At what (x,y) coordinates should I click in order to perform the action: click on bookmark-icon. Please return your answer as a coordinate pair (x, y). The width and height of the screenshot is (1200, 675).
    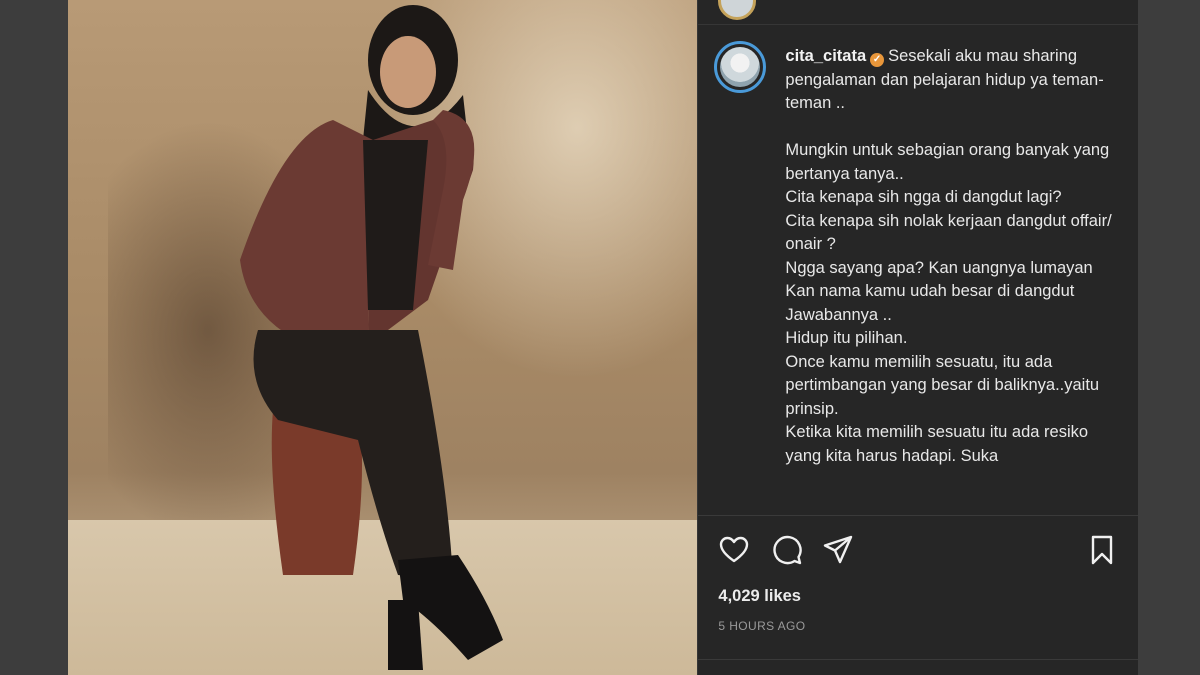
    Looking at the image, I should click on (1102, 550).